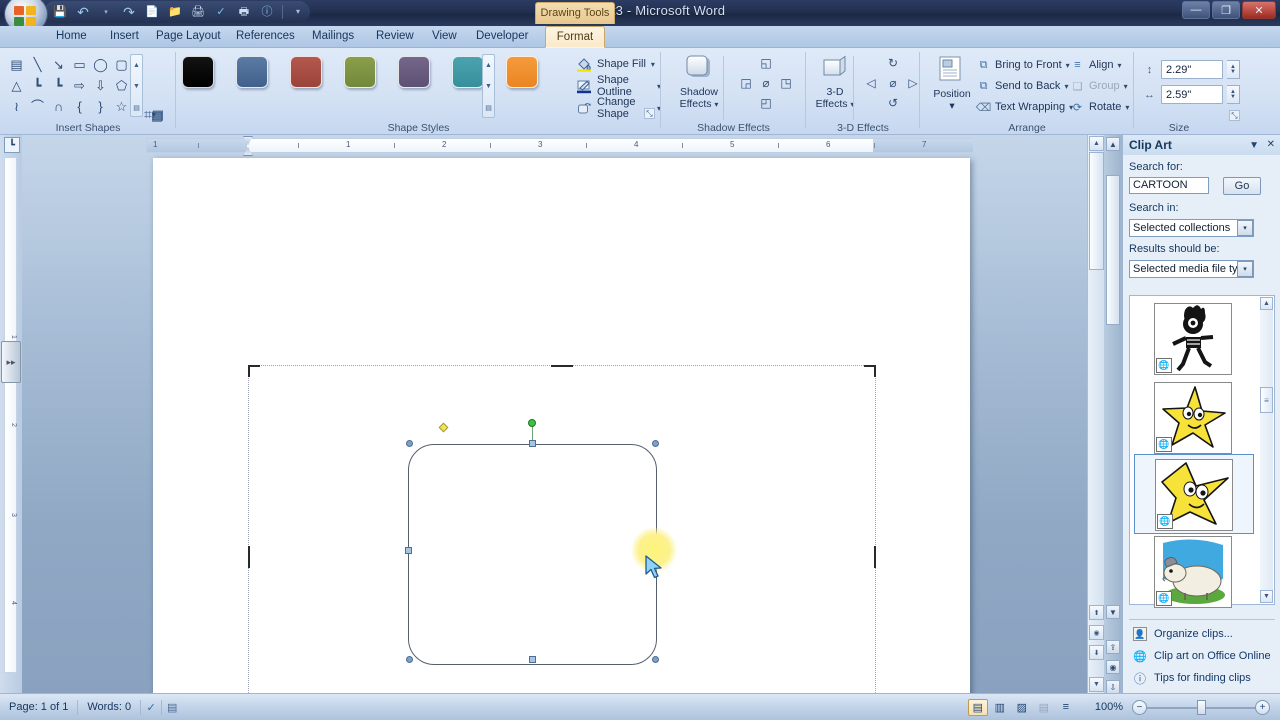 Image resolution: width=1280 pixels, height=720 pixels. Describe the element at coordinates (488, 65) in the screenshot. I see `styles-scroll-up-icon: ▲` at that location.